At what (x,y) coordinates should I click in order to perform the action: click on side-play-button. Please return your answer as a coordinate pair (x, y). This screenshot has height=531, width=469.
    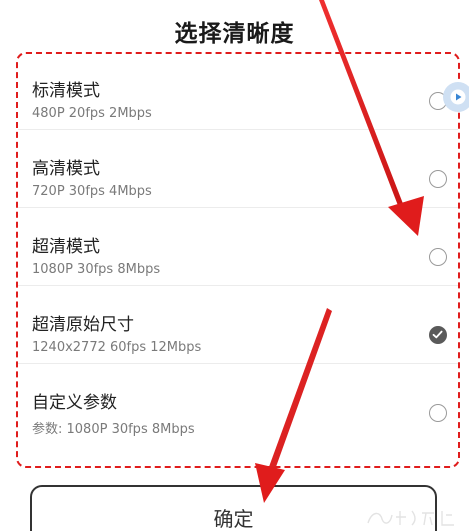
    Looking at the image, I should click on (456, 97).